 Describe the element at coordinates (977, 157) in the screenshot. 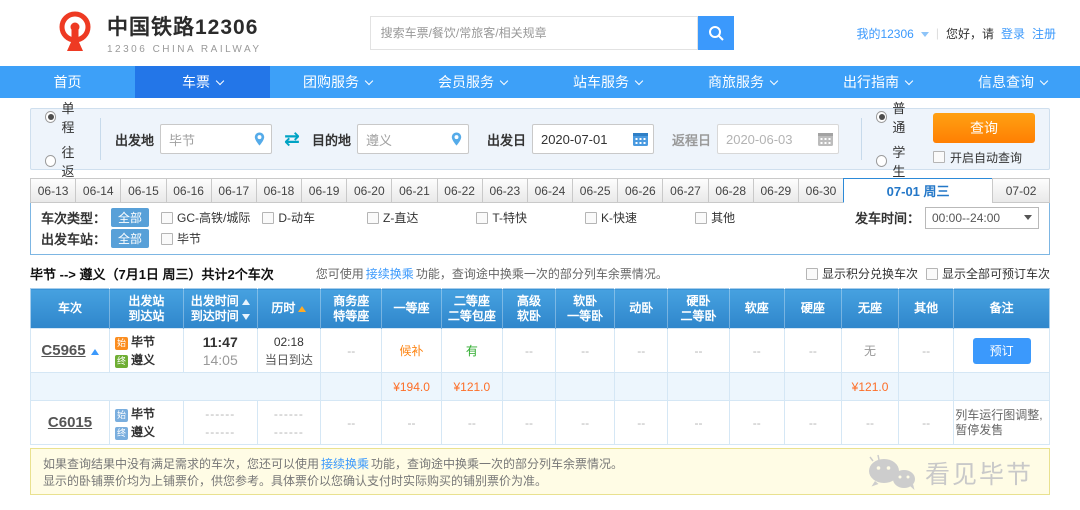

I see `auto-query-option: 开启自动查询` at that location.